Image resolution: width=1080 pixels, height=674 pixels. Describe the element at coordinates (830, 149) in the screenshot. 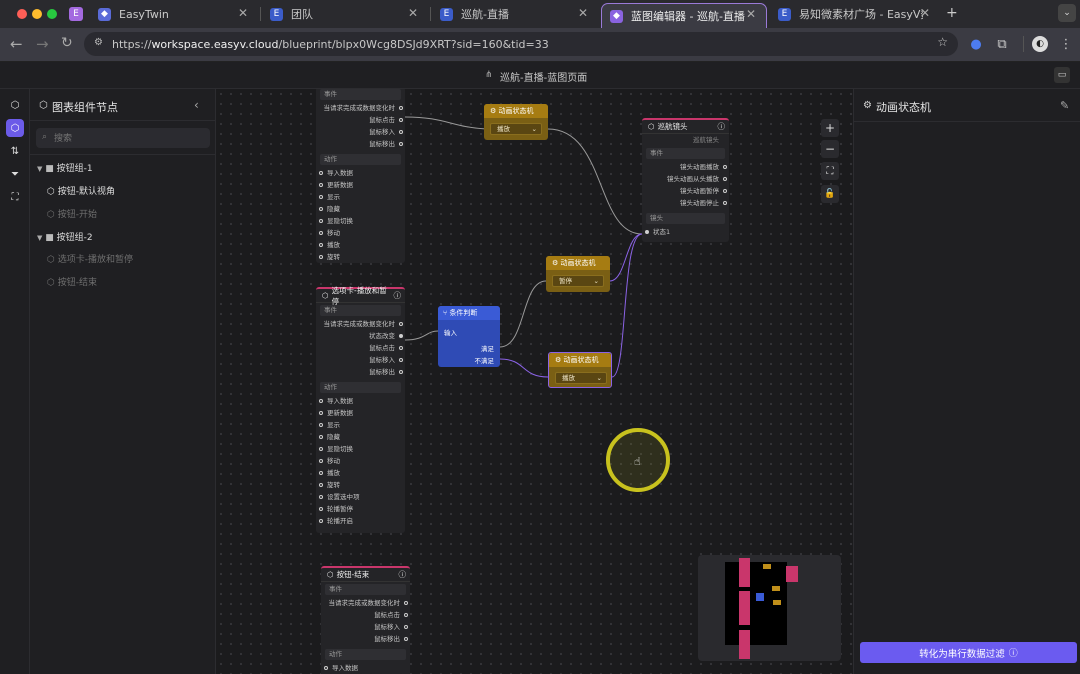

I see `zoom-out-button: −` at that location.